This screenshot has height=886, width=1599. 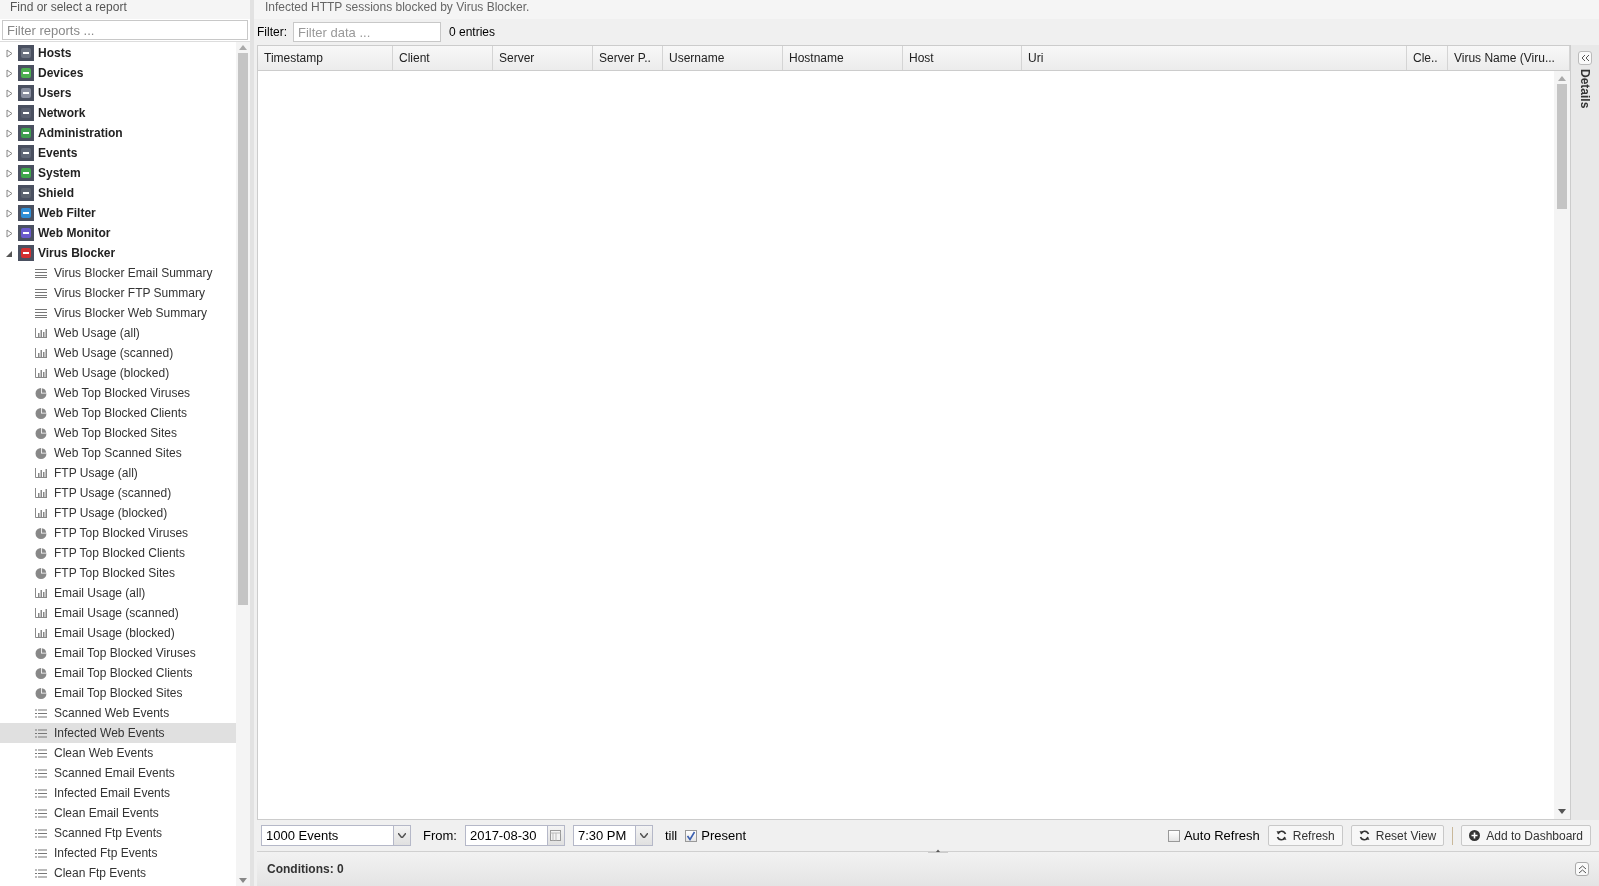 I want to click on toolbar-button: Reset View, so click(x=1397, y=835).